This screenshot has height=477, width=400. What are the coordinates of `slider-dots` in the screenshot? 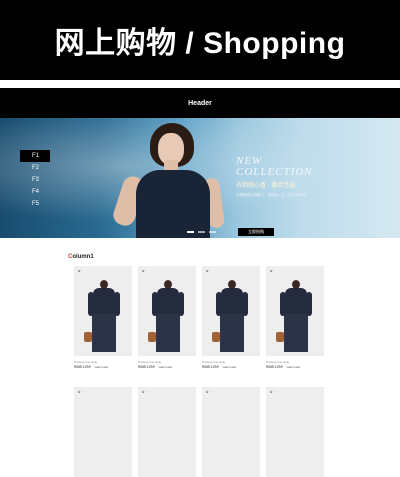 It's located at (201, 232).